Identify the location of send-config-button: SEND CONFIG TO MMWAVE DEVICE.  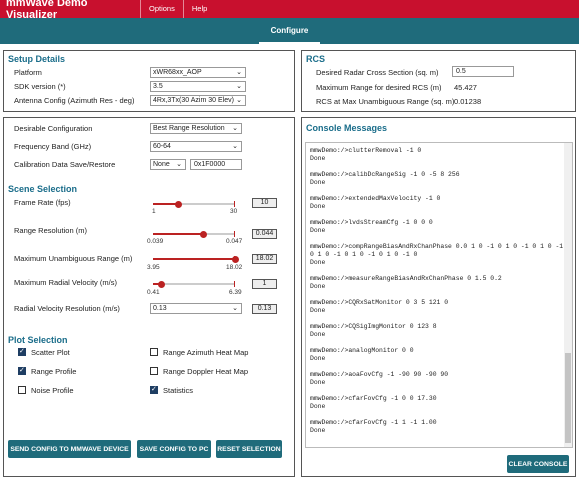
(69, 449).